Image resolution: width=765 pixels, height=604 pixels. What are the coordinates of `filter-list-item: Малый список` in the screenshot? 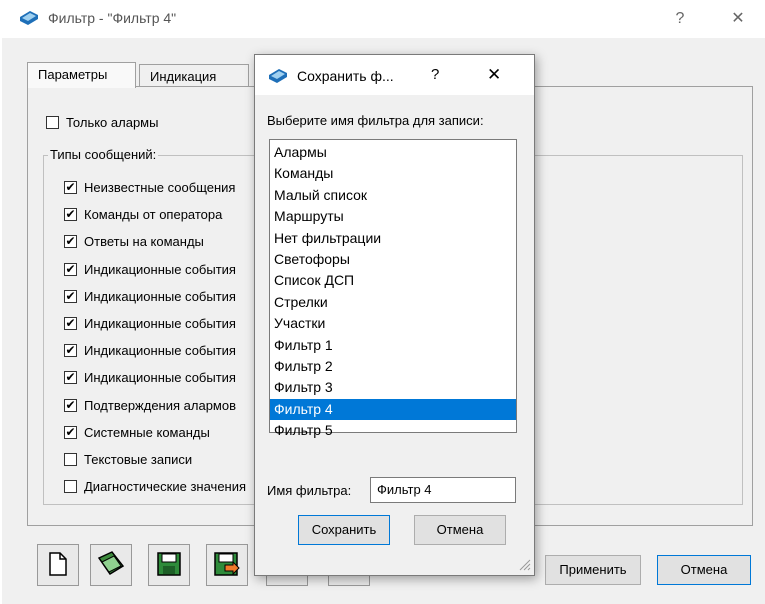 It's located at (393, 195).